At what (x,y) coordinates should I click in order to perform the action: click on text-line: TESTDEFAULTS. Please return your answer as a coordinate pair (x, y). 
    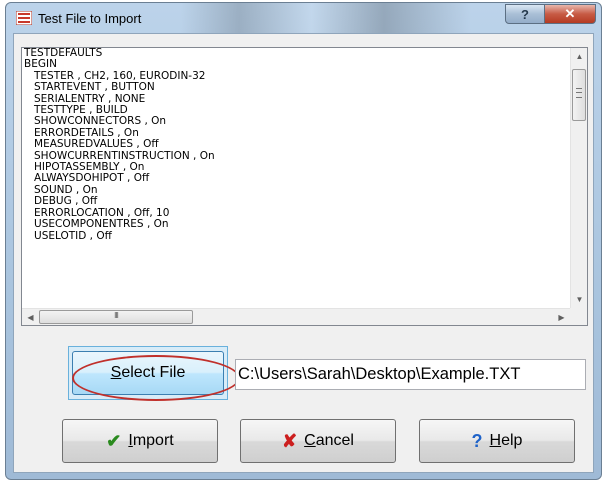
    Looking at the image, I should click on (63, 53).